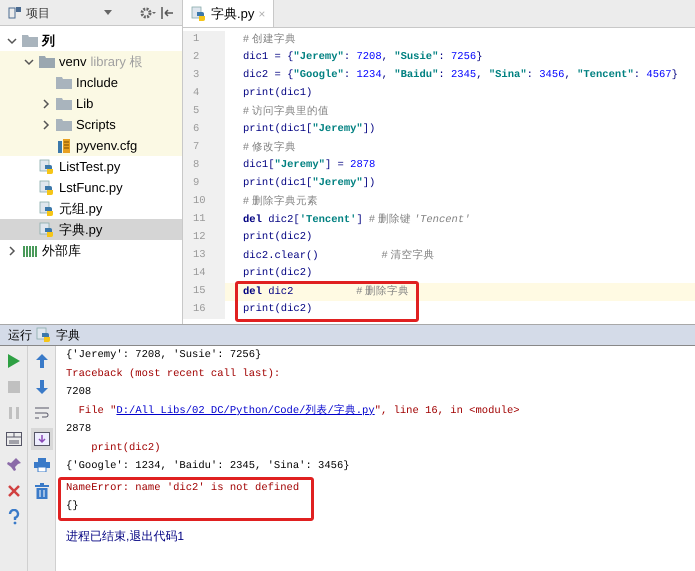  Describe the element at coordinates (326, 292) in the screenshot. I see `code-line: del dic2 # 删除字典` at that location.